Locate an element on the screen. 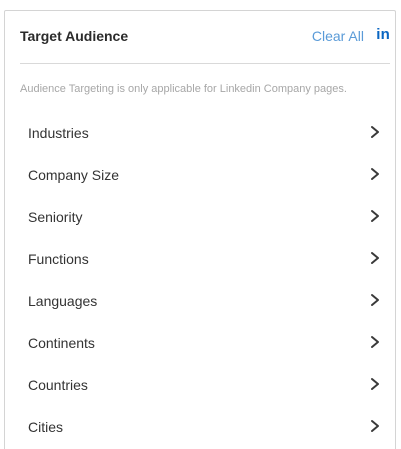  audience-item-languages: Languages is located at coordinates (200, 300).